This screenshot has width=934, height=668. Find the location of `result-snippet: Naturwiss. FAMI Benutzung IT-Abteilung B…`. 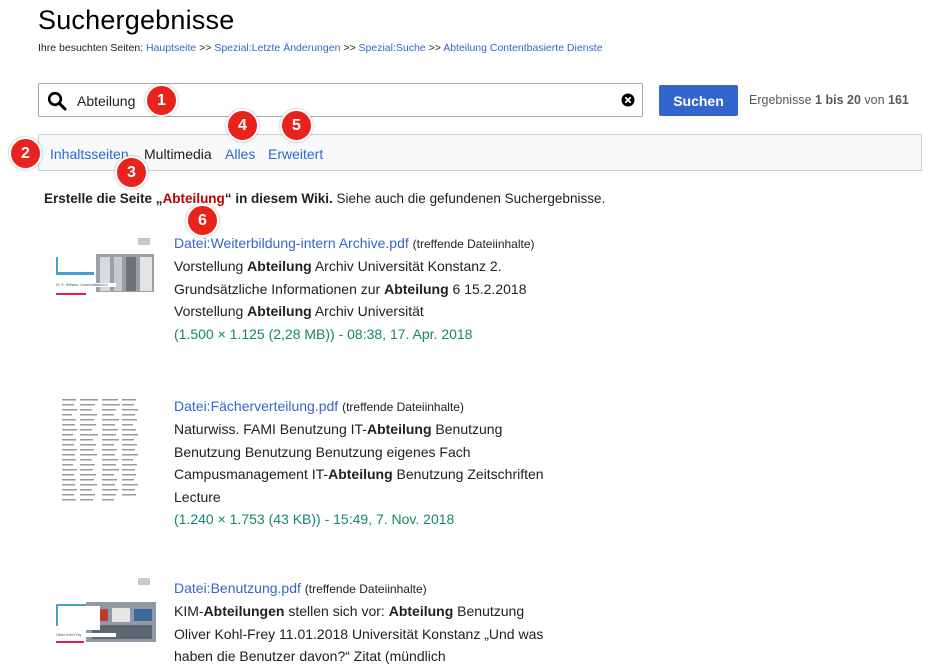

result-snippet: Naturwiss. FAMI Benutzung IT-Abteilung B… is located at coordinates (359, 463).